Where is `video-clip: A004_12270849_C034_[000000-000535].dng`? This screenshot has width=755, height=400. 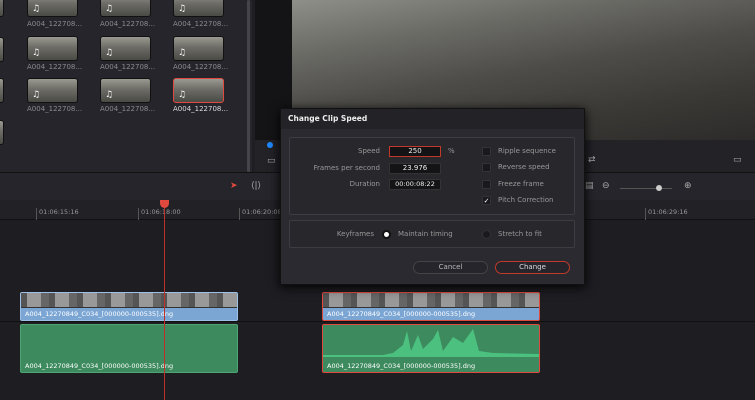
video-clip: A004_12270849_C034_[000000-000535].dng is located at coordinates (129, 306).